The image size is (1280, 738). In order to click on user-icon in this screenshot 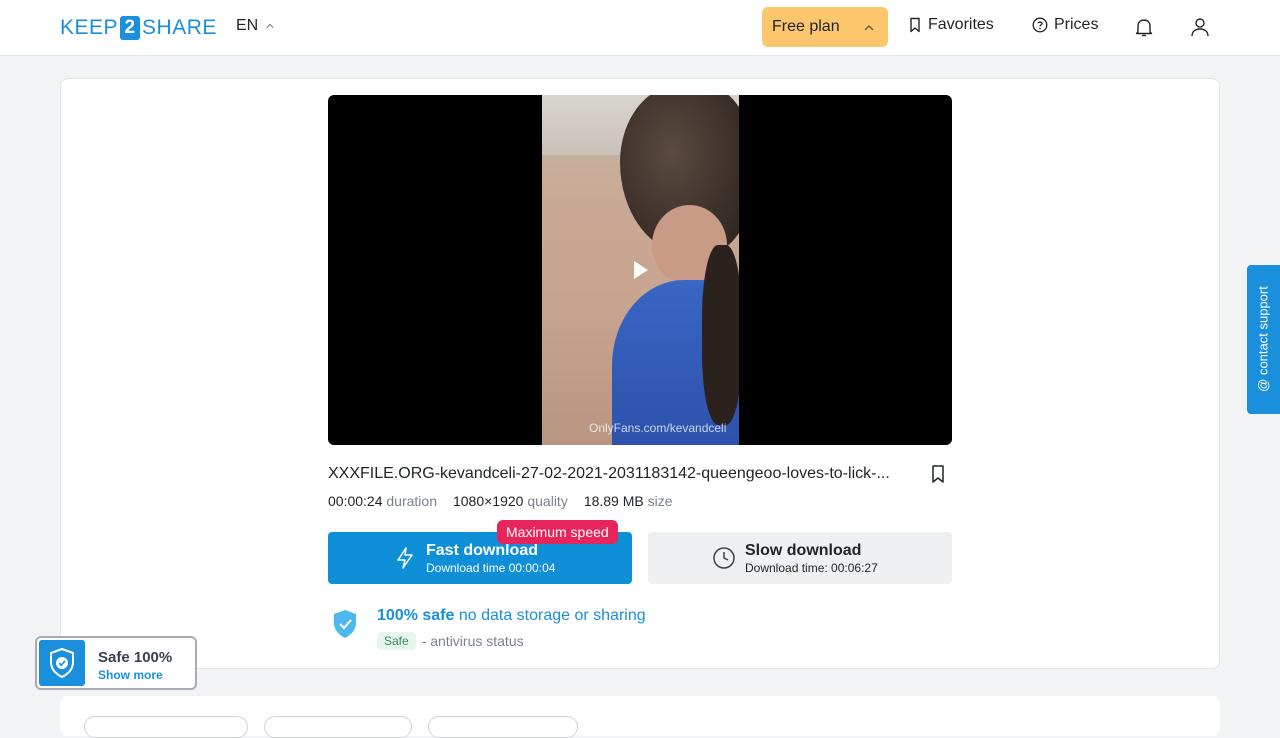, I will do `click(1200, 27)`.